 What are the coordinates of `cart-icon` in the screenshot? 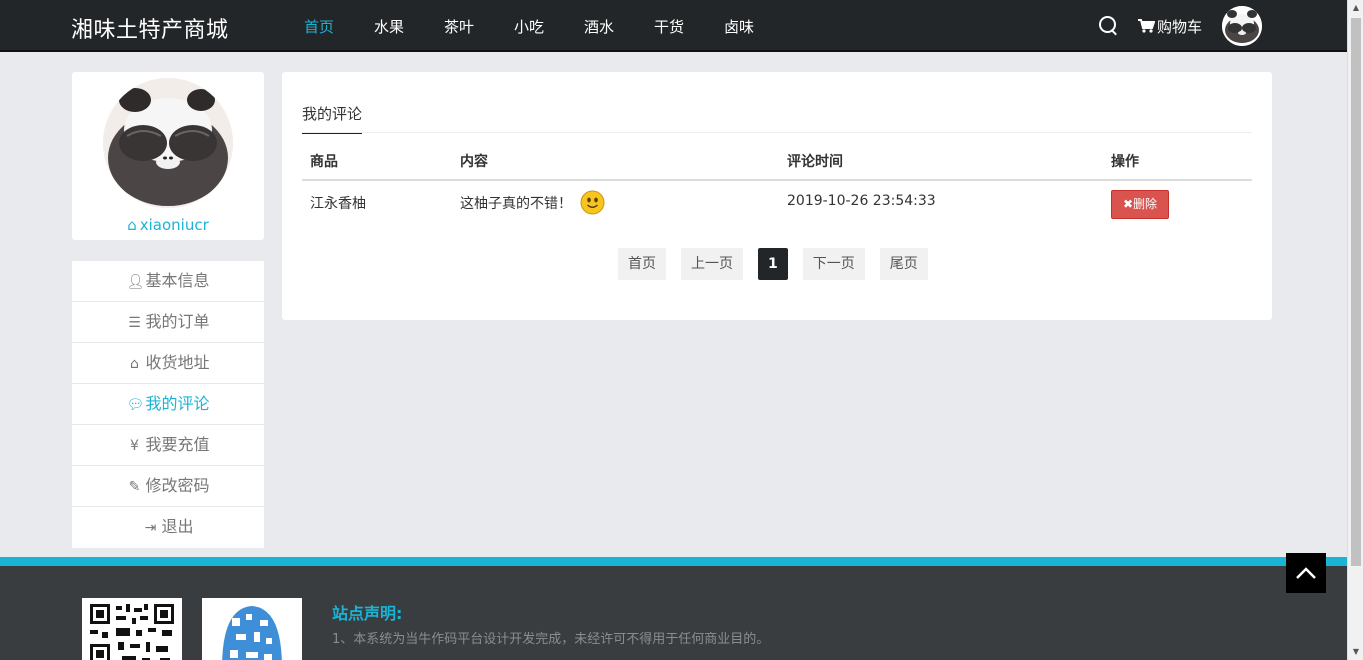 It's located at (1146, 26).